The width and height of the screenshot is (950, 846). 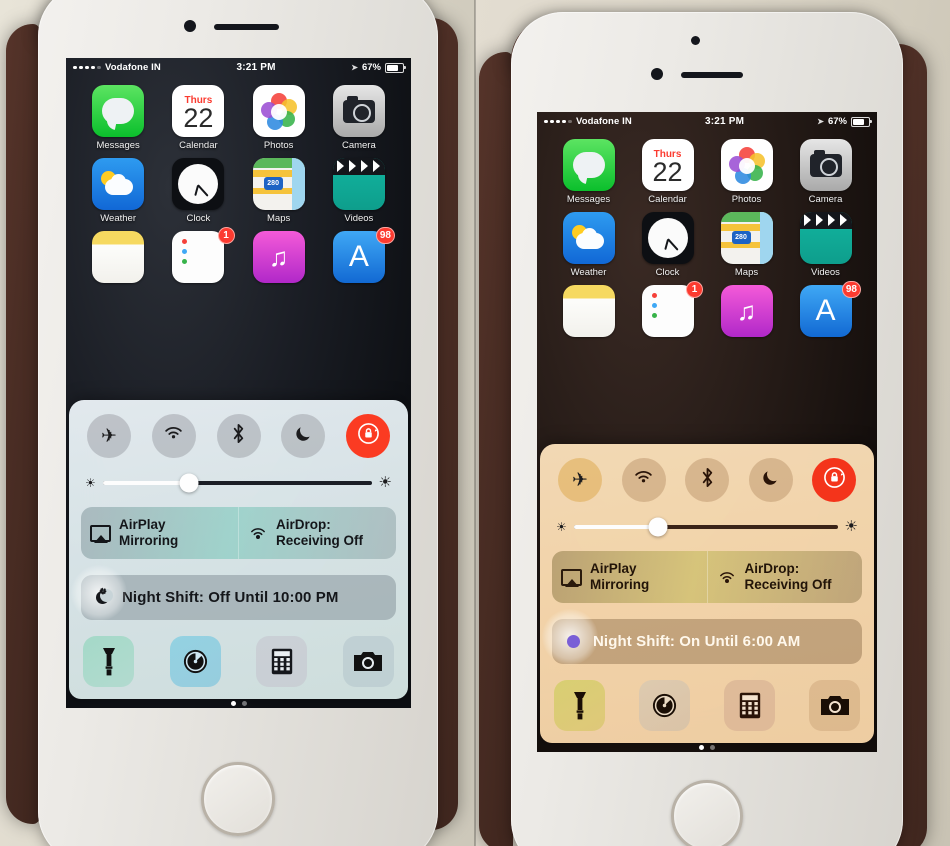 What do you see at coordinates (588, 238) in the screenshot?
I see `weather-icon` at bounding box center [588, 238].